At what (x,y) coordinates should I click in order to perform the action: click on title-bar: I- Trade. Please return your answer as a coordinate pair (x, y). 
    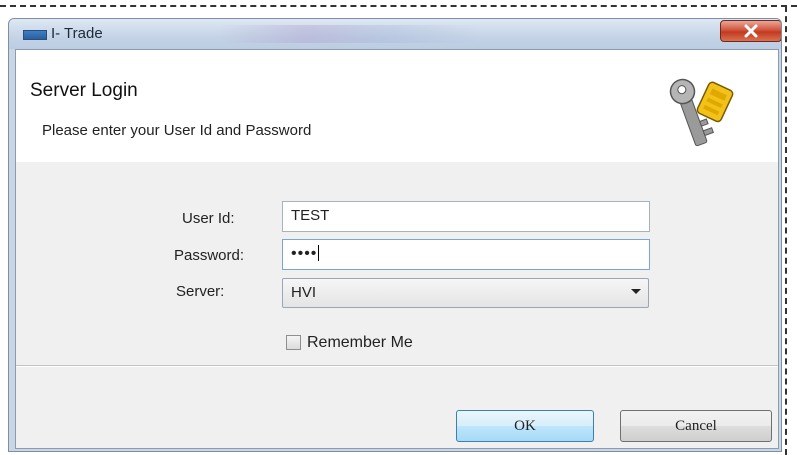
    Looking at the image, I should click on (395, 34).